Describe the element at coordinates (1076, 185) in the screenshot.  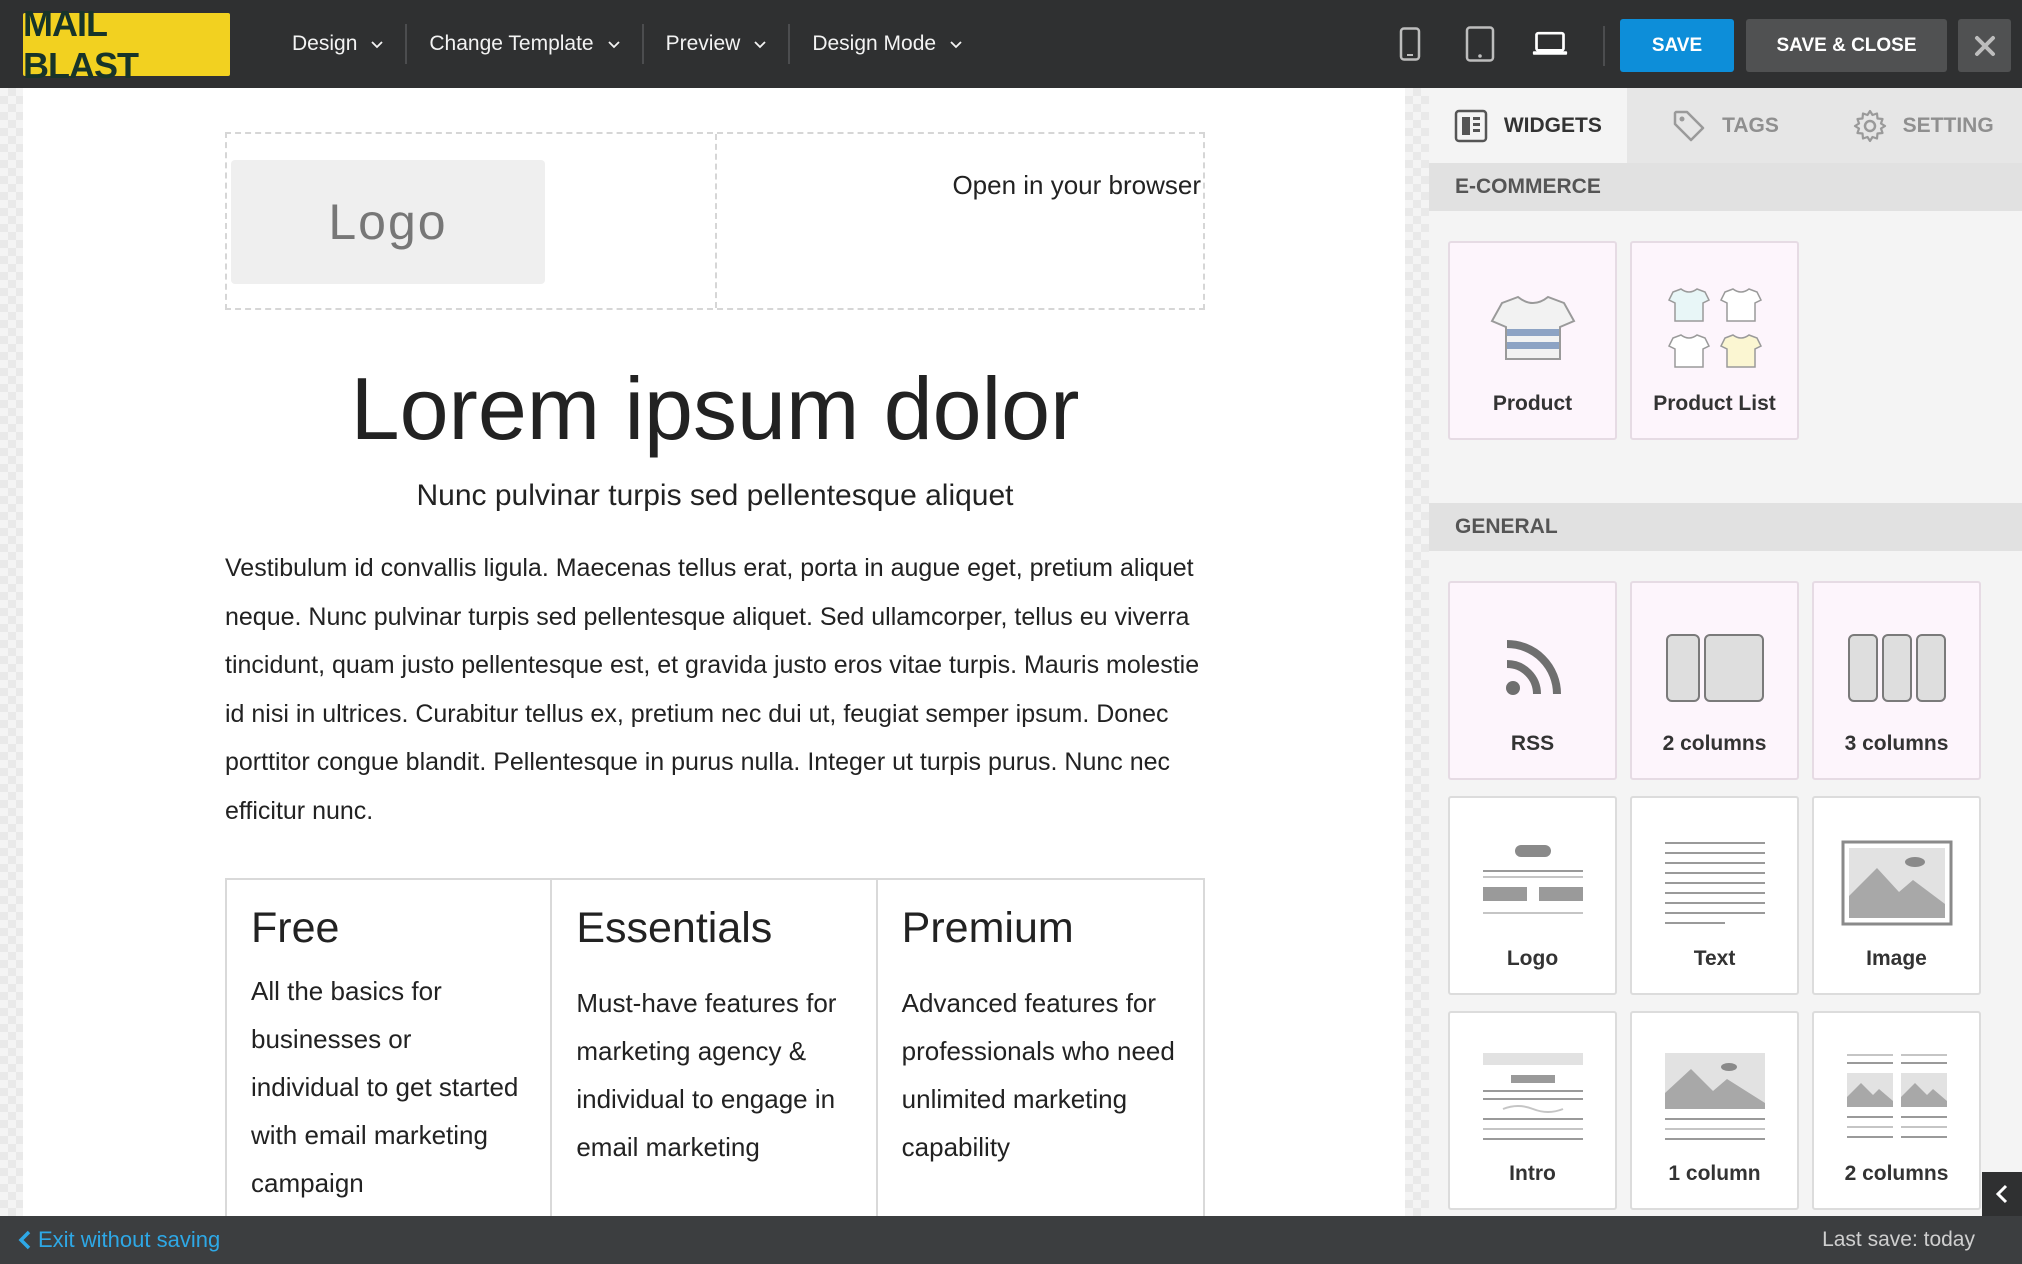
I see `open-in-browser-link: Open in your browser` at that location.